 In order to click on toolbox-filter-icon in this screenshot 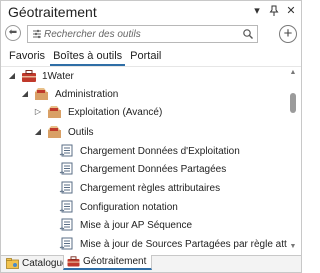, I will do `click(37, 34)`.